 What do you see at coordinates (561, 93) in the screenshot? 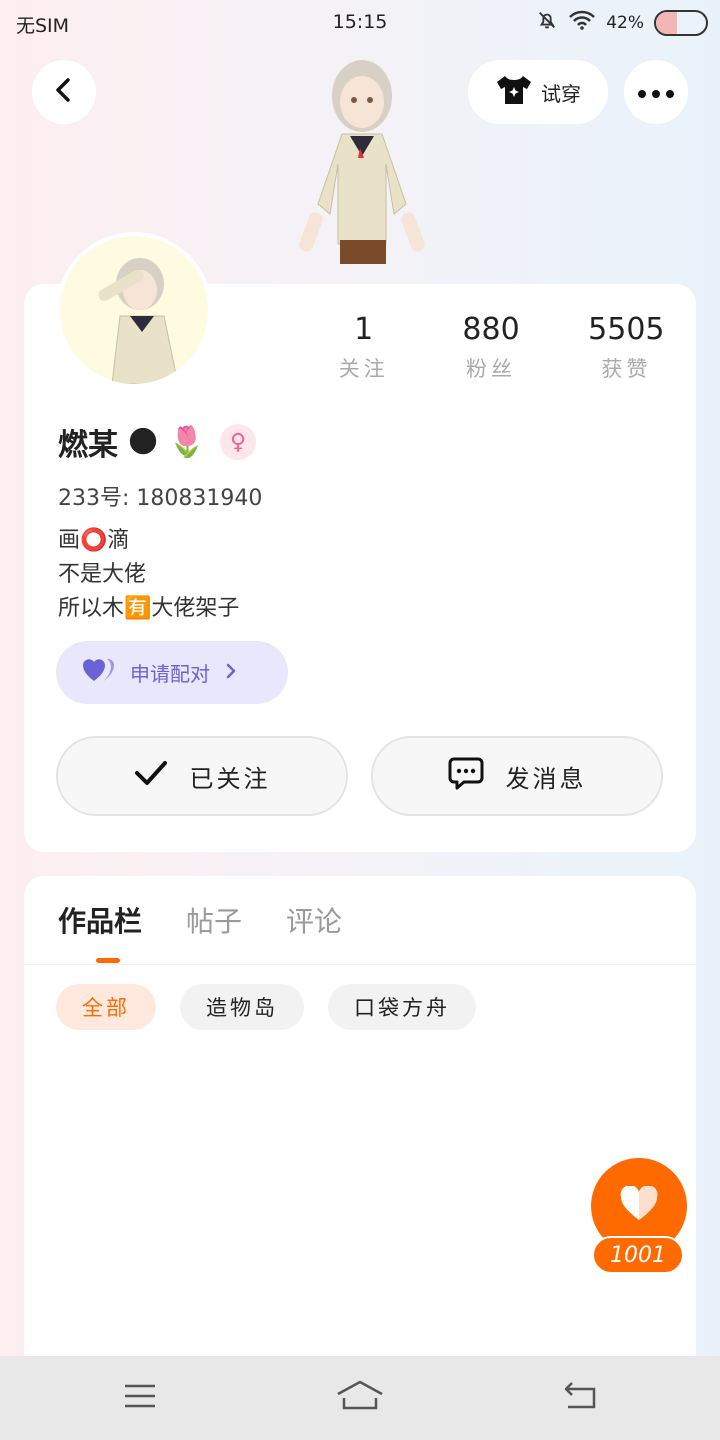
I see `try-on-label: 试穿` at bounding box center [561, 93].